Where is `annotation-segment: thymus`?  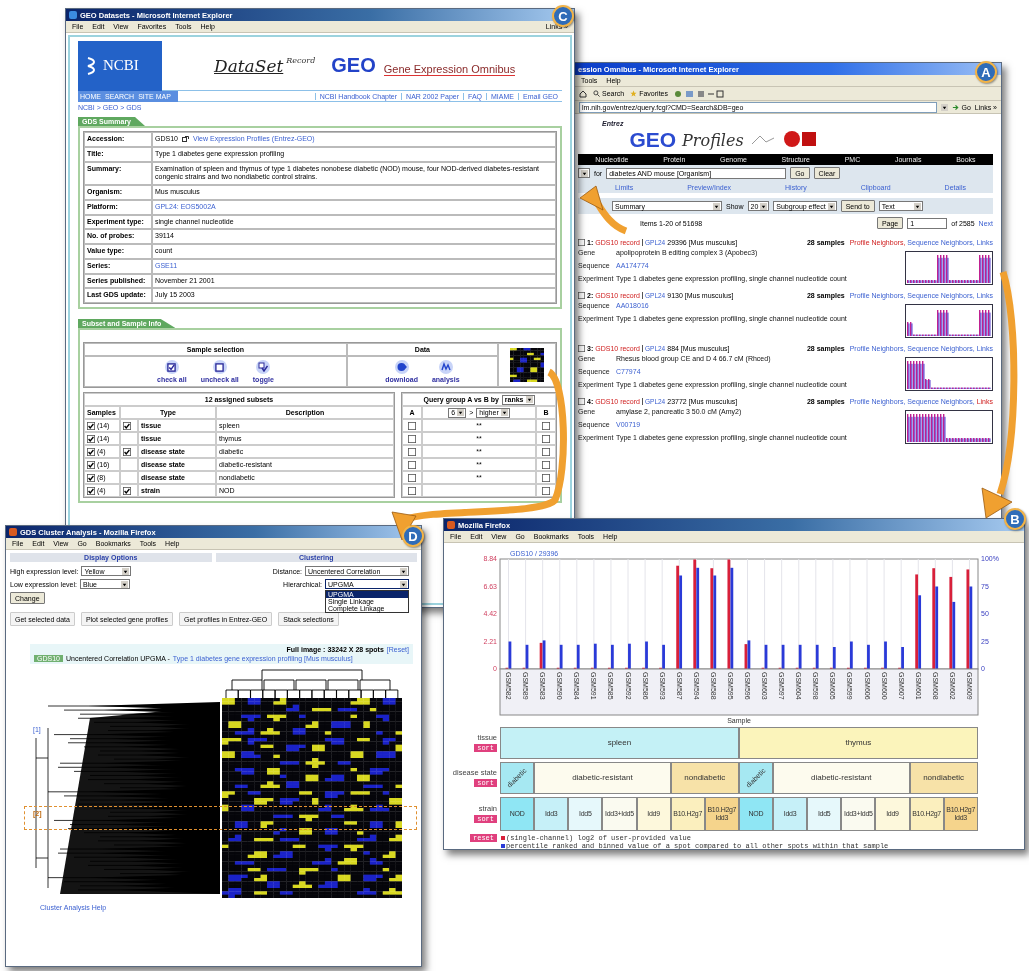
annotation-segment: thymus is located at coordinates (858, 743).